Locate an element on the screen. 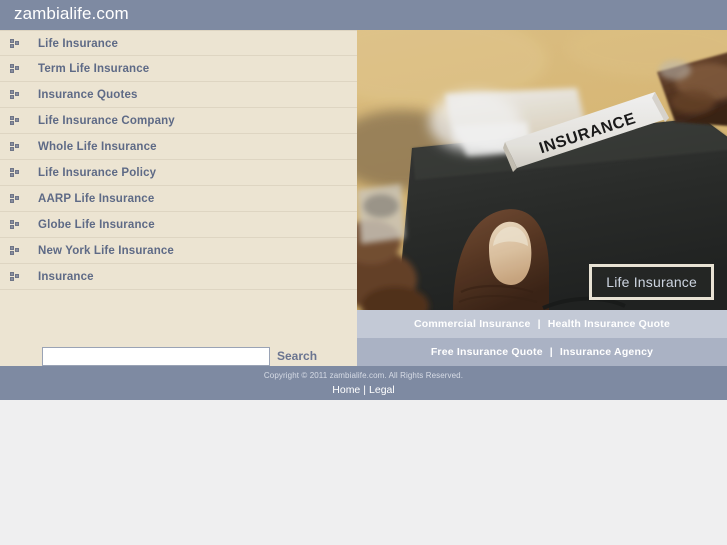 This screenshot has width=727, height=545. strip-link-1-1: Insurance Agency is located at coordinates (606, 352).